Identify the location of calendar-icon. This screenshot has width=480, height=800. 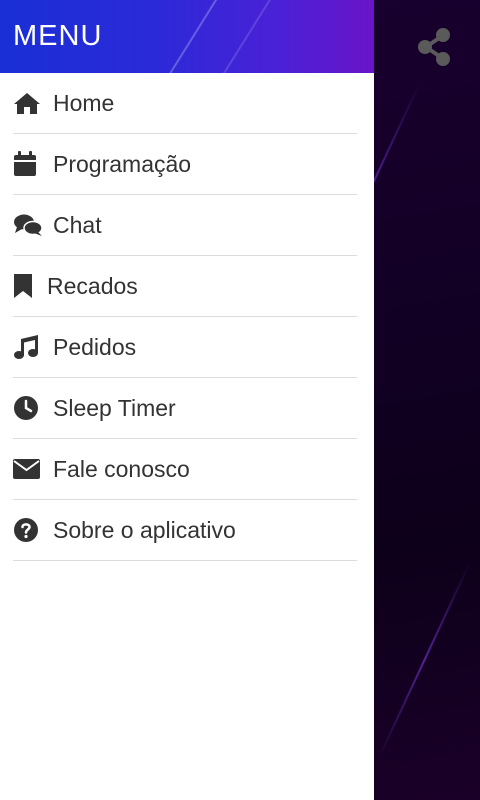
(28, 164).